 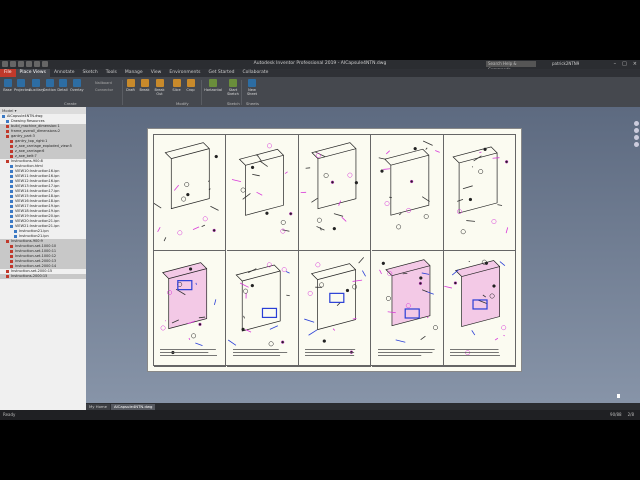 What do you see at coordinates (565, 63) in the screenshot?
I see `user-account: patrick2NTN9` at bounding box center [565, 63].